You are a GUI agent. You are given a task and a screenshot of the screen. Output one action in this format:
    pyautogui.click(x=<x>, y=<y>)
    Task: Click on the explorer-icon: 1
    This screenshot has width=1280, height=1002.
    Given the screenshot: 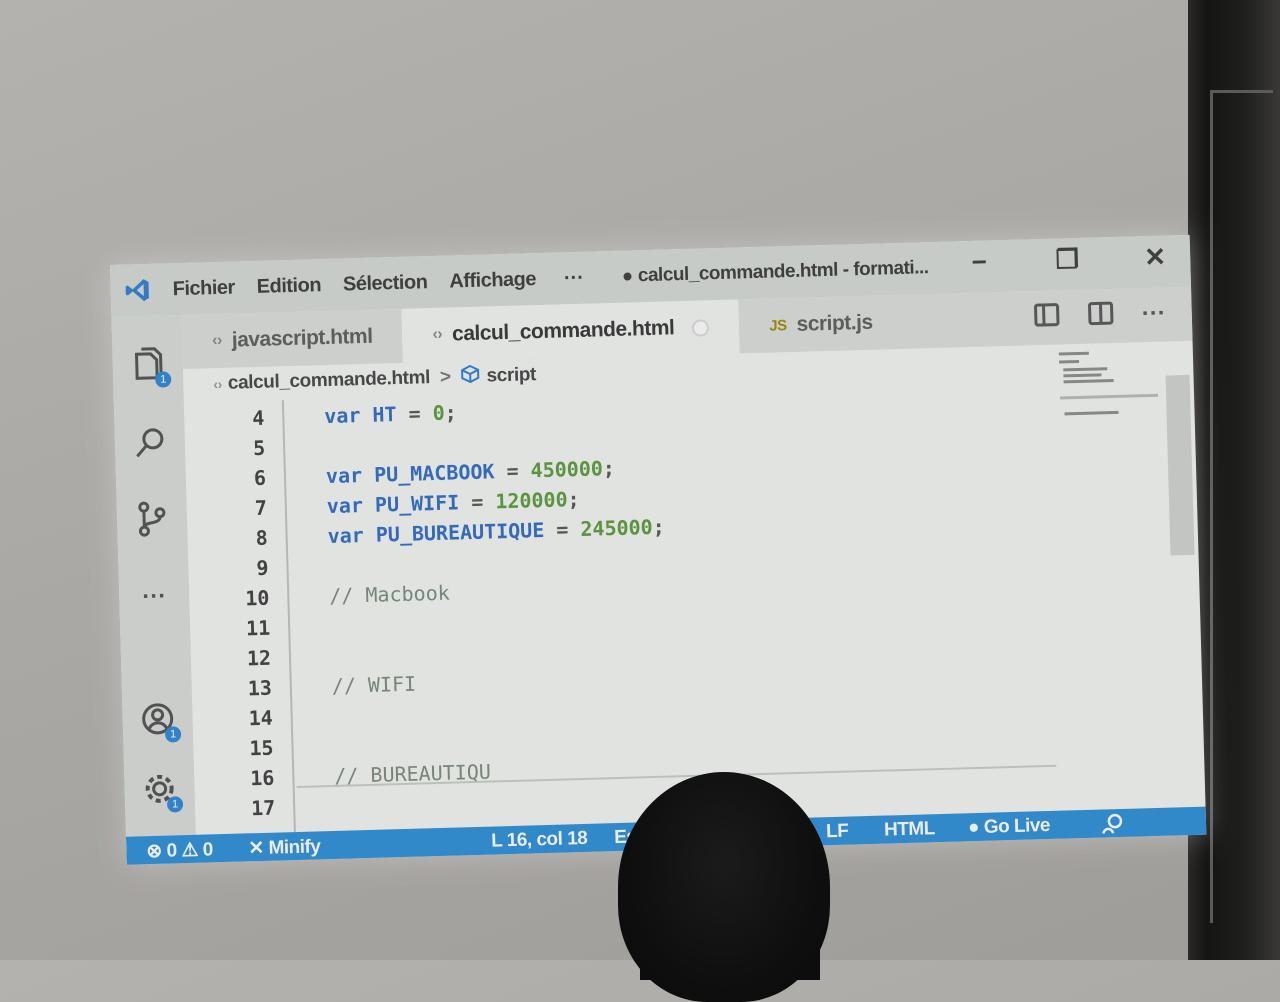 What is the action you would take?
    pyautogui.click(x=150, y=366)
    